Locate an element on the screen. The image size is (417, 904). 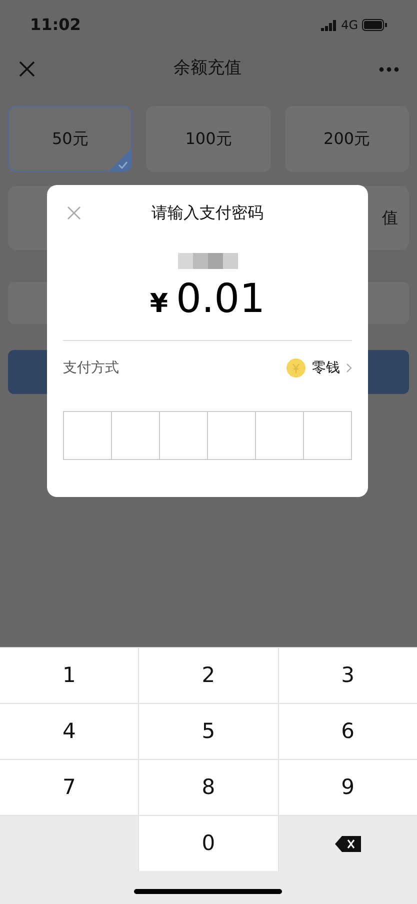
keypad-key: 1 is located at coordinates (69, 675).